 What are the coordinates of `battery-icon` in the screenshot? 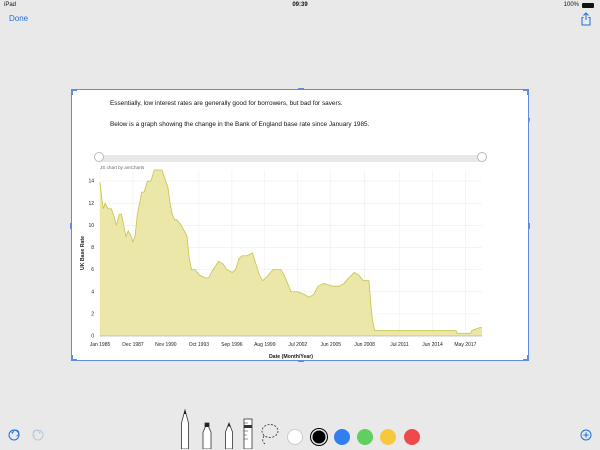 It's located at (588, 5).